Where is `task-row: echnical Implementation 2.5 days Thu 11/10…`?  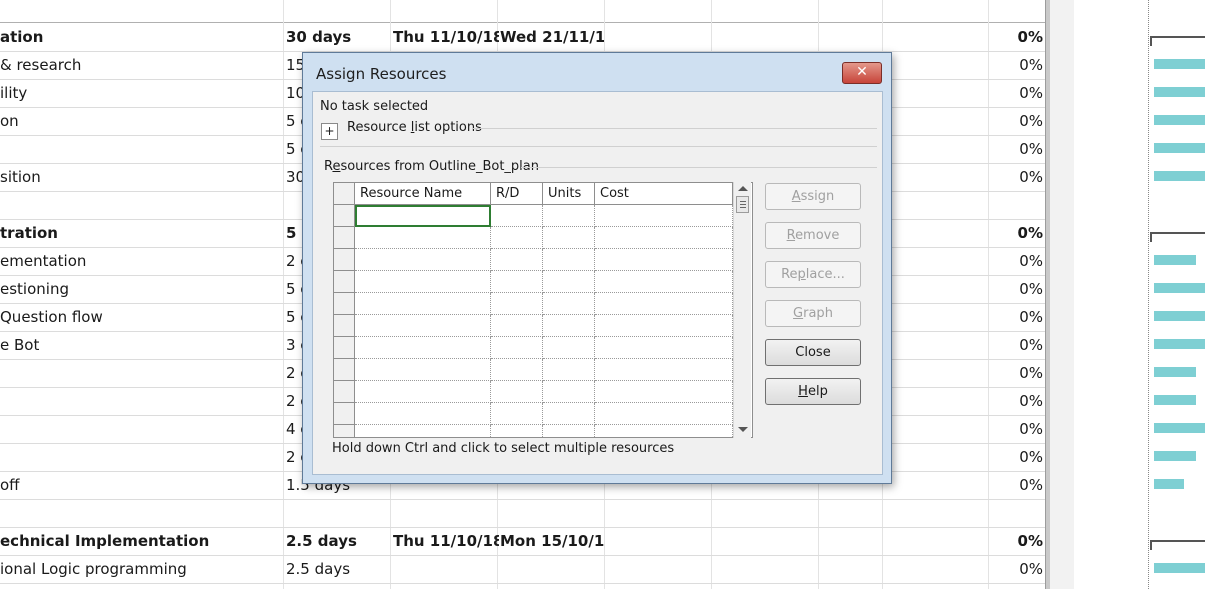 task-row: echnical Implementation 2.5 days Thu 11/10… is located at coordinates (522, 541).